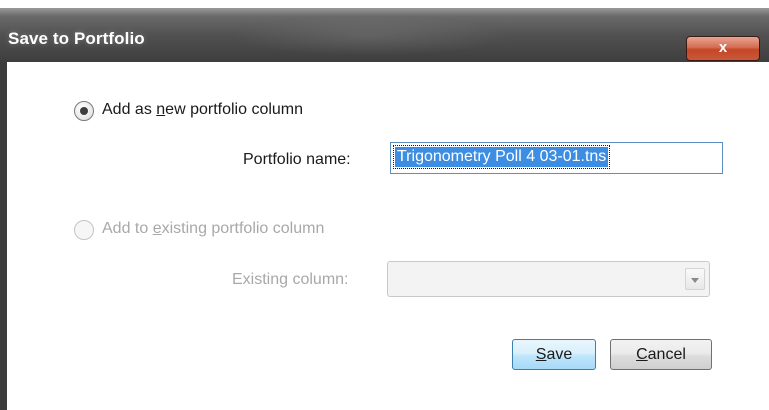  What do you see at coordinates (127, 228) in the screenshot?
I see `existing-column-label-text: Add to` at bounding box center [127, 228].